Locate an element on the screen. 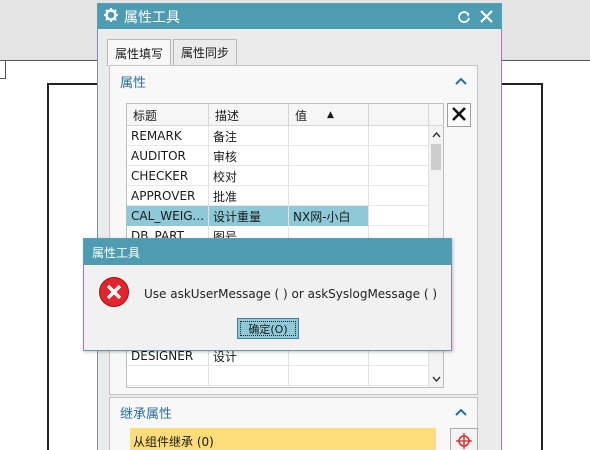 The width and height of the screenshot is (590, 450). scrollbar-thumb is located at coordinates (436, 157).